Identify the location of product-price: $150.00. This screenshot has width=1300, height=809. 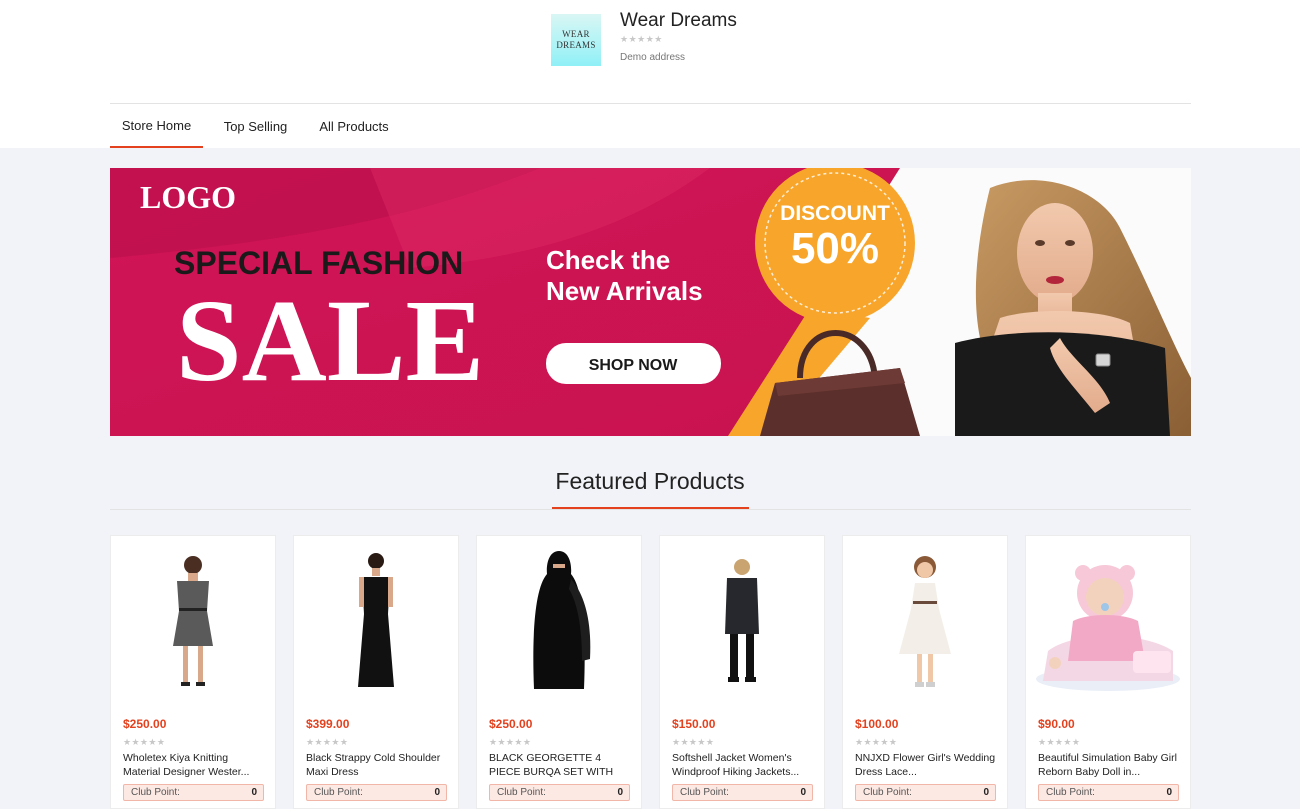
(694, 724).